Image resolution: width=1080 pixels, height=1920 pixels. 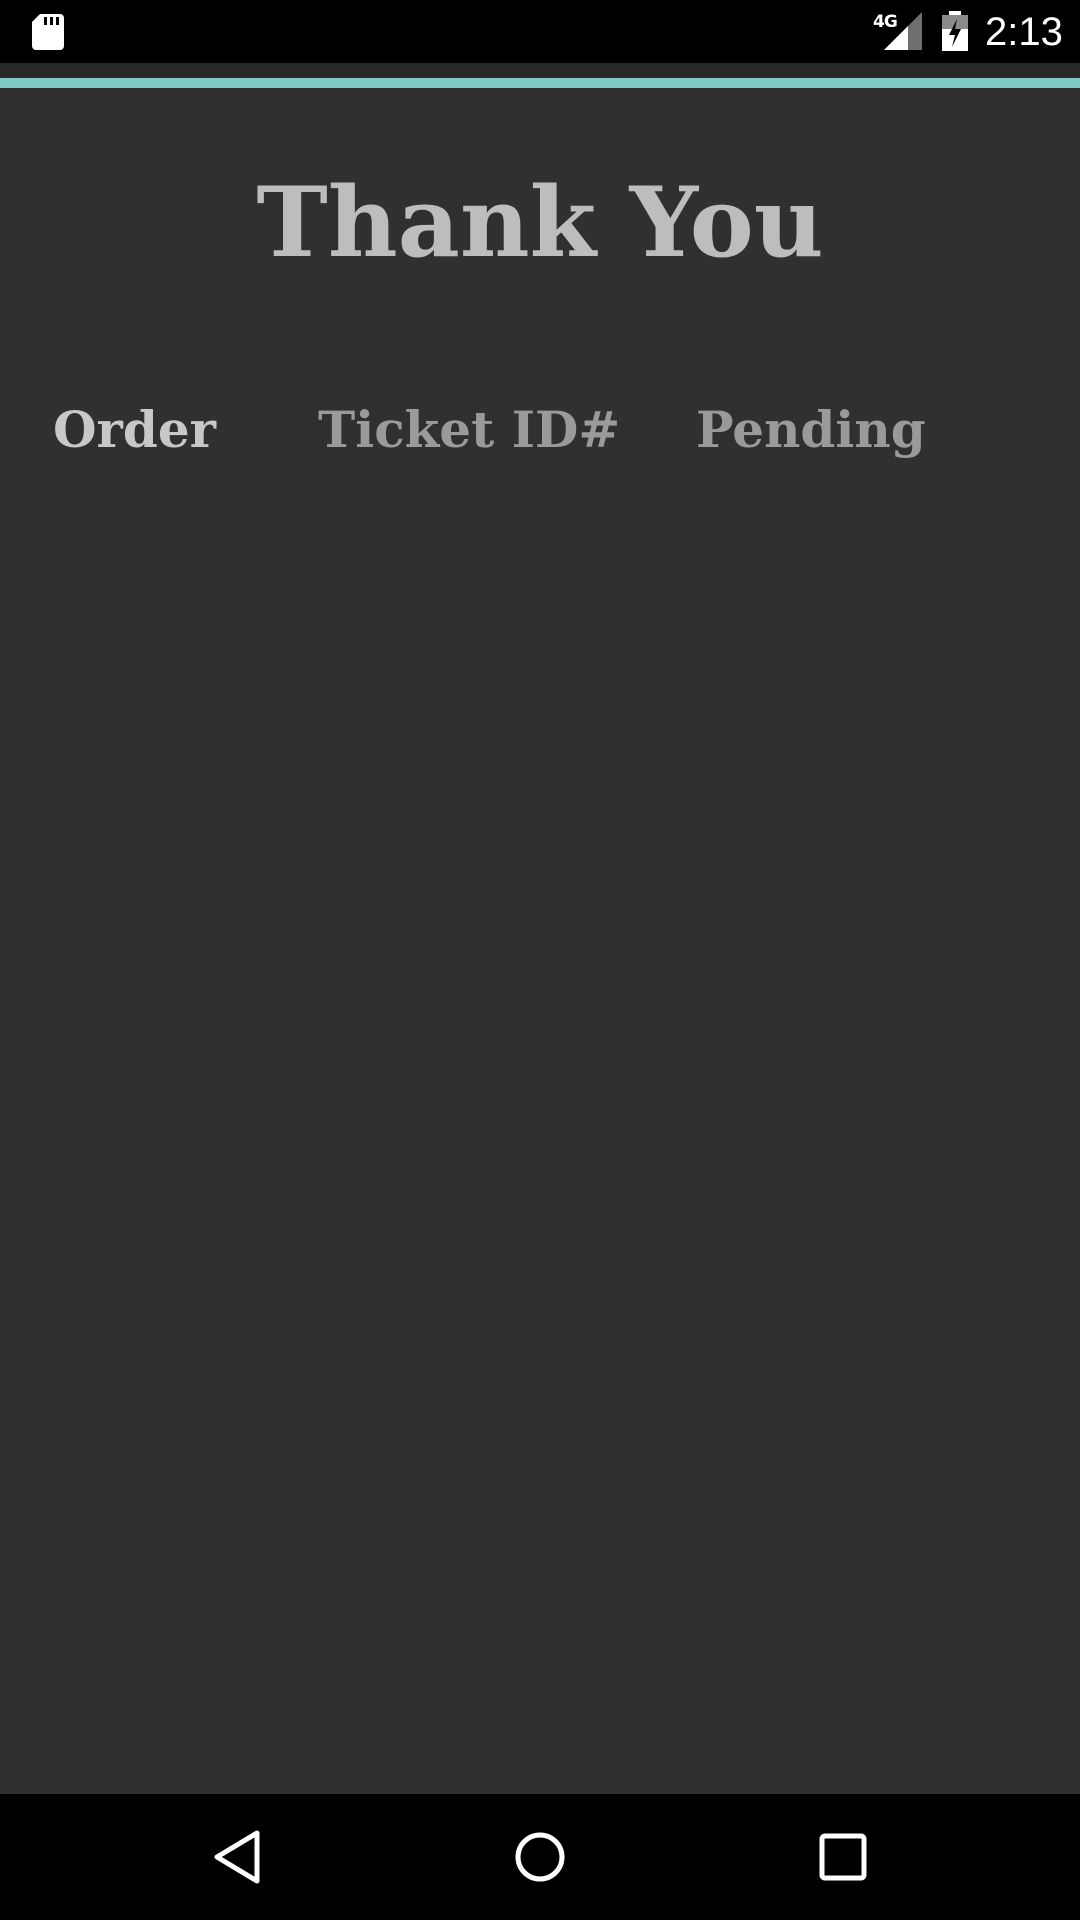 What do you see at coordinates (811, 429) in the screenshot?
I see `column-header-pending: Pending` at bounding box center [811, 429].